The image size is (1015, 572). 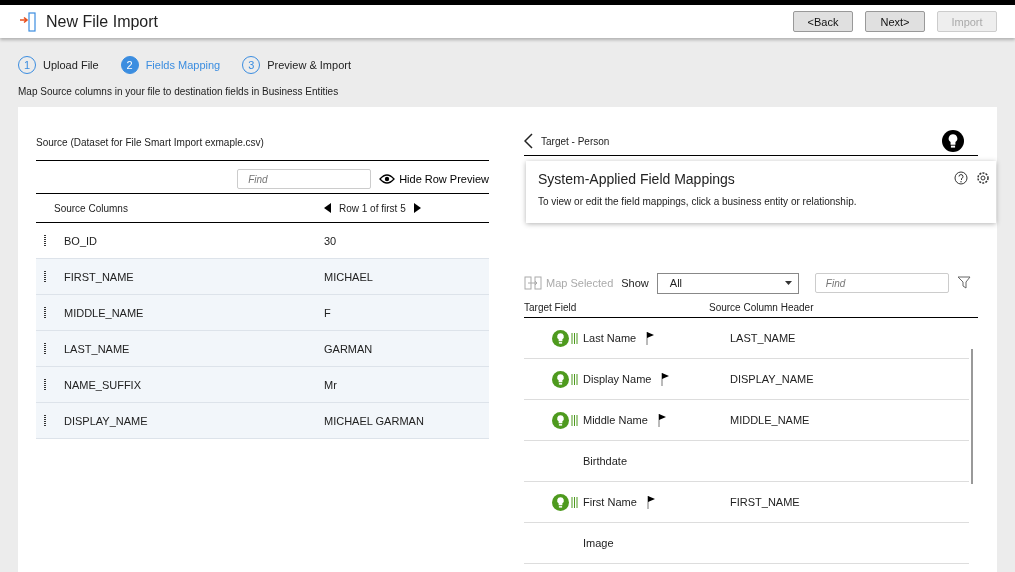 I want to click on target-field: Image, so click(x=598, y=543).